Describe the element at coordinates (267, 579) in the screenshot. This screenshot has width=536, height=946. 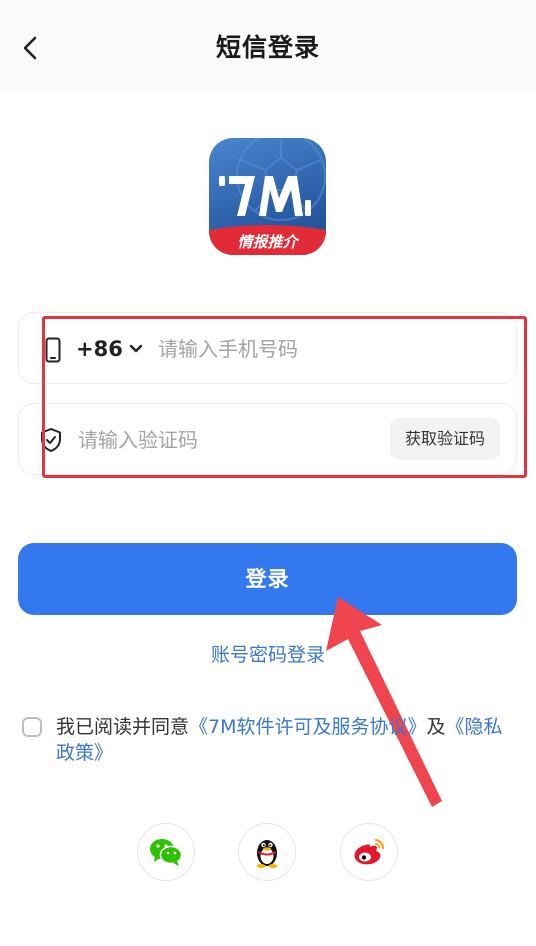
I see `login-button: 登录` at that location.